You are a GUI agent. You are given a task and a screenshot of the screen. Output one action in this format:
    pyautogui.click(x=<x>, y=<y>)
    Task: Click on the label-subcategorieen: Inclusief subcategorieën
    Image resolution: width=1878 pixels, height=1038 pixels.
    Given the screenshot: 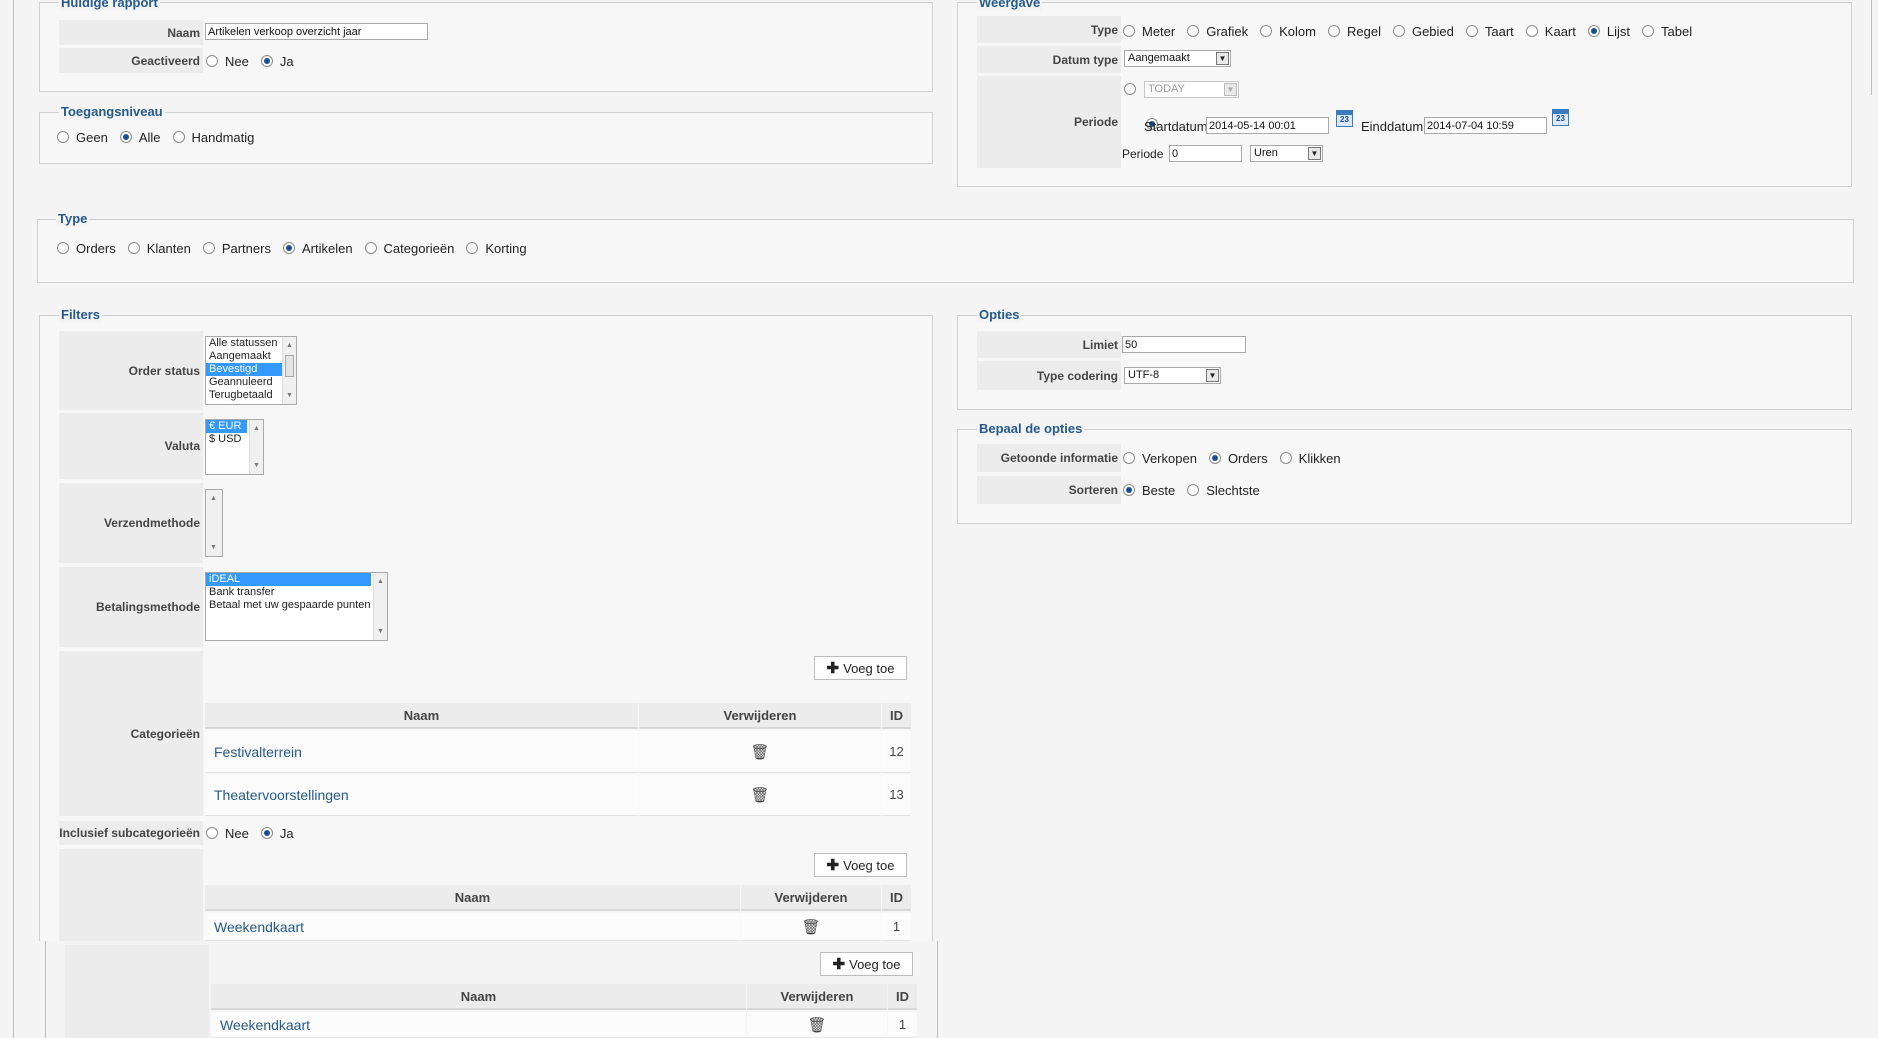 What is the action you would take?
    pyautogui.click(x=131, y=833)
    